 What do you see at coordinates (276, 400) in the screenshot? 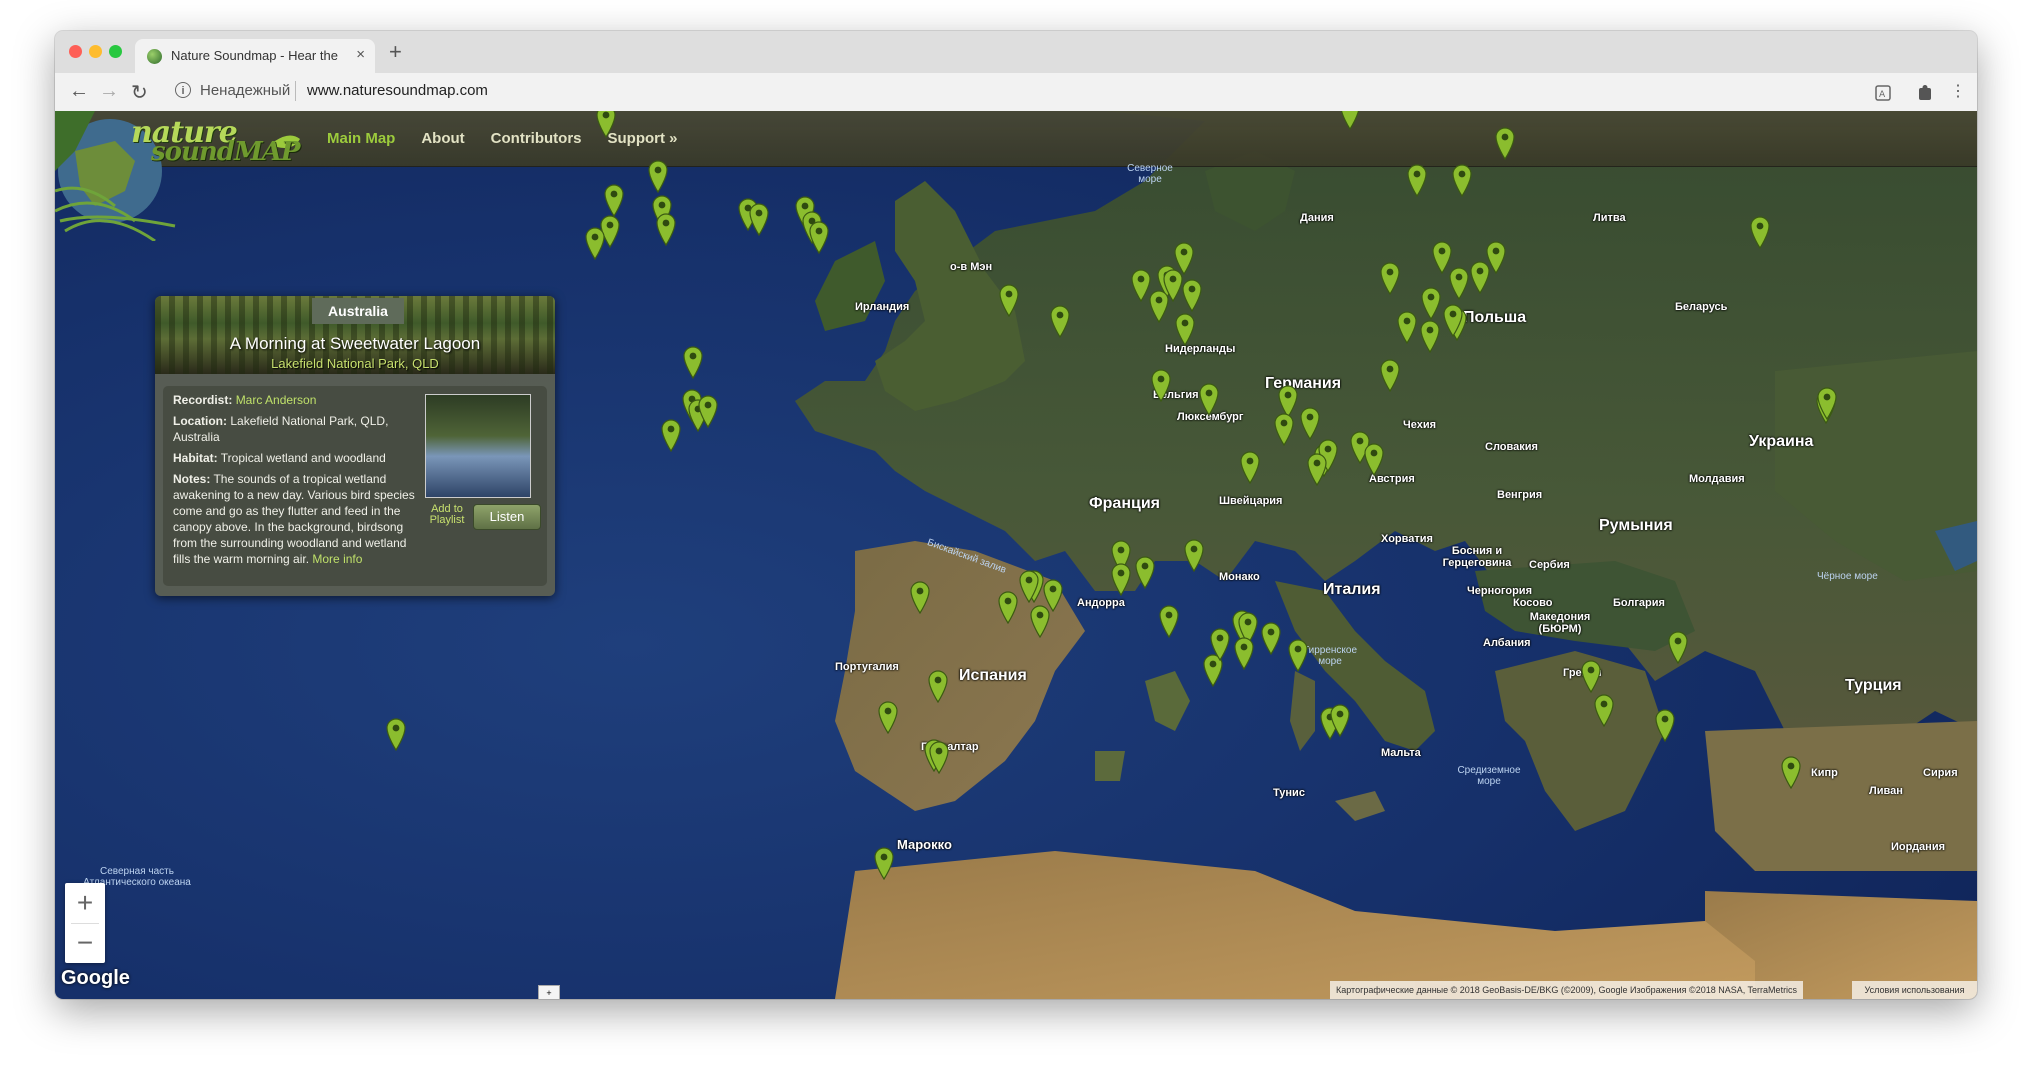
I see `recordist-link: Marc Anderson` at bounding box center [276, 400].